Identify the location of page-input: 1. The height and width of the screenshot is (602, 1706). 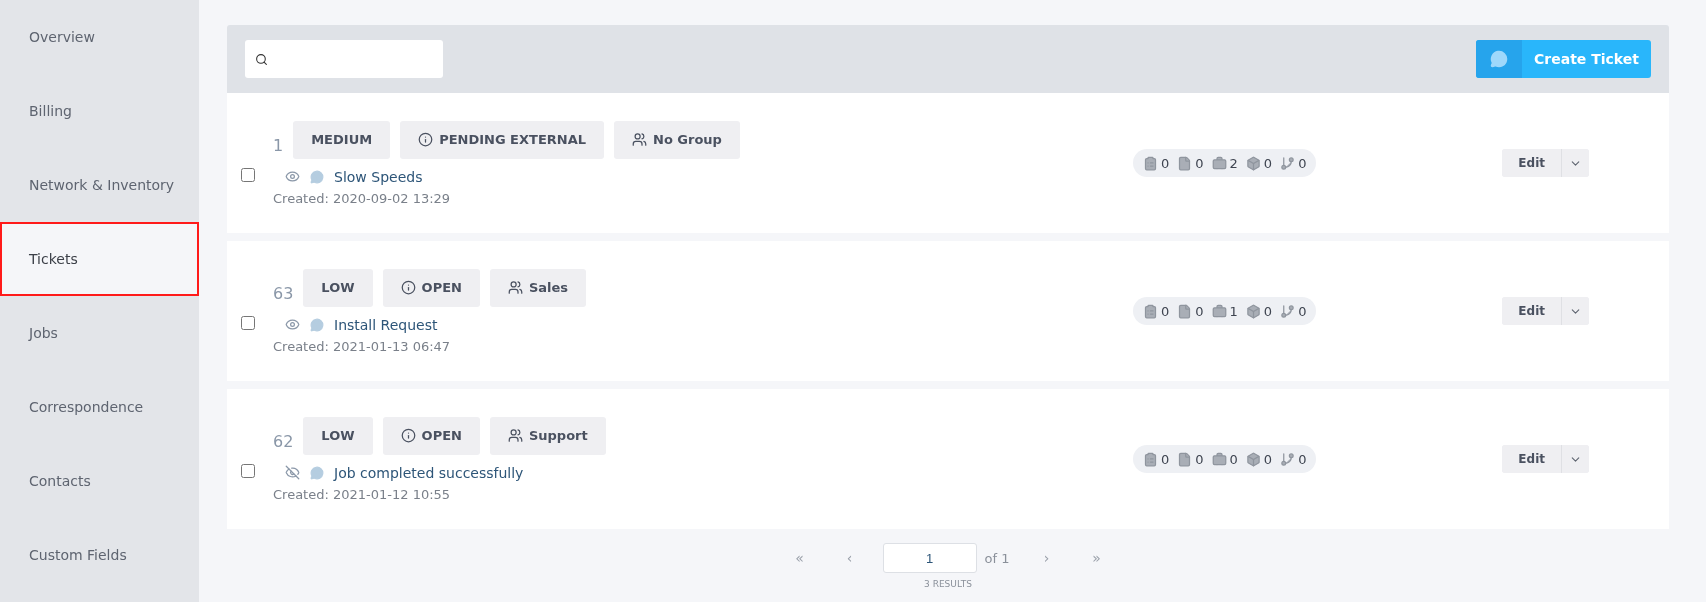
(929, 558).